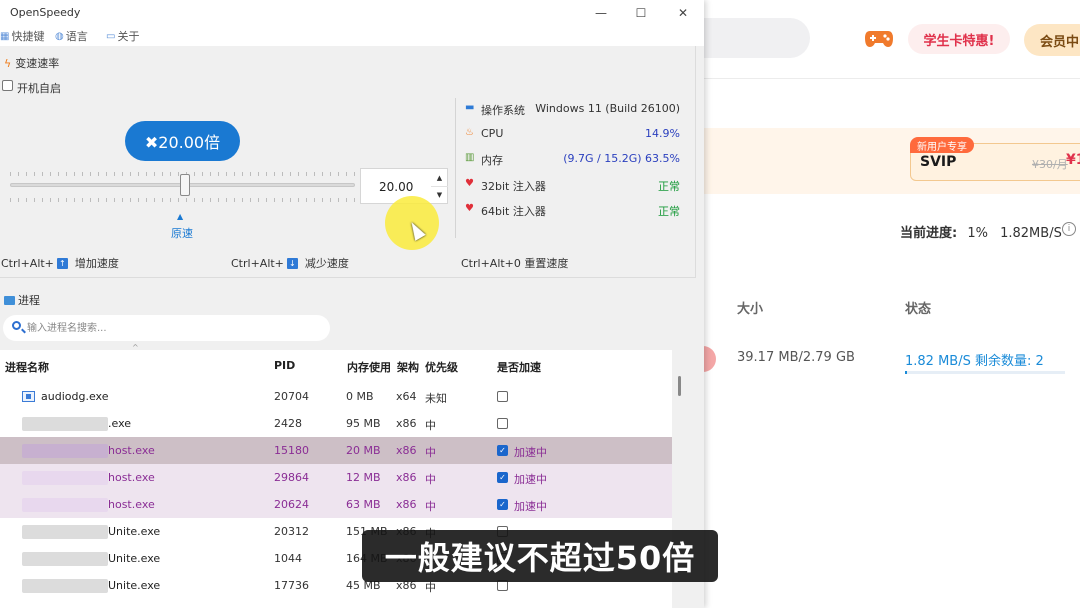 Image resolution: width=1080 pixels, height=608 pixels. I want to click on cpu-label: CPU, so click(492, 133).